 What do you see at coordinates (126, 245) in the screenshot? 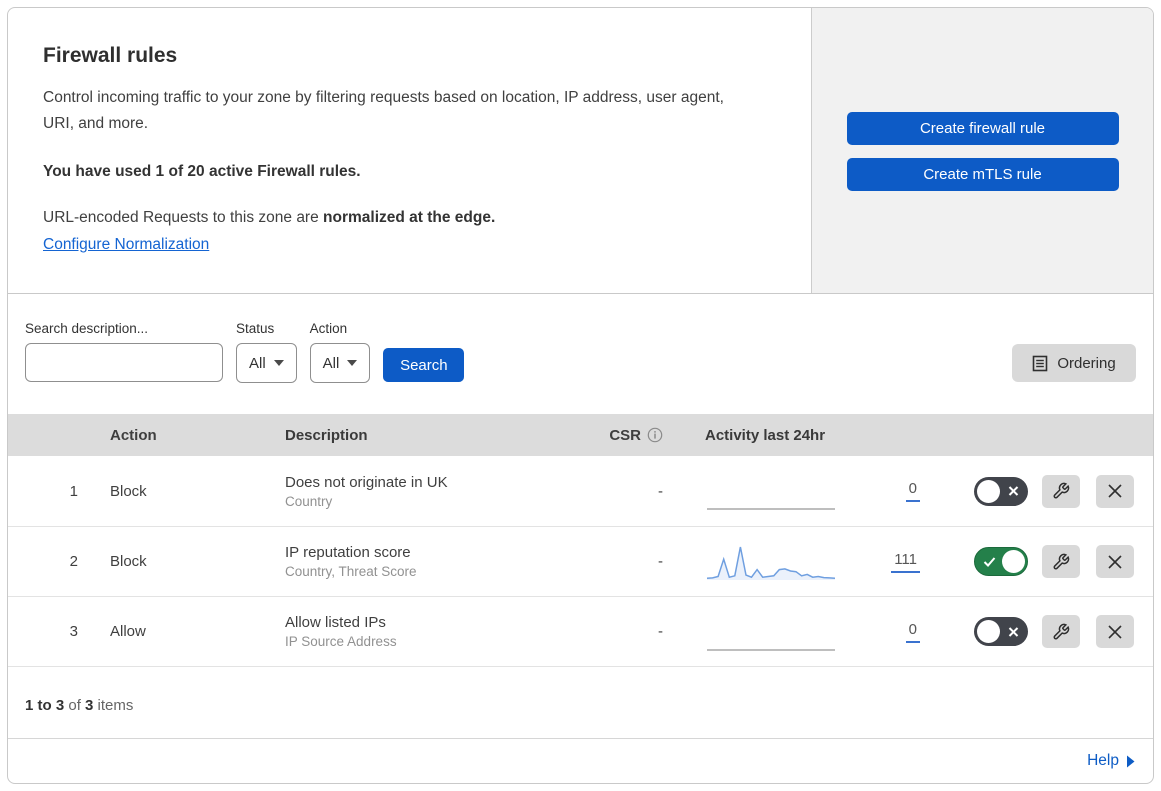
I see `configure-normalization-link: Configure Normalization` at bounding box center [126, 245].